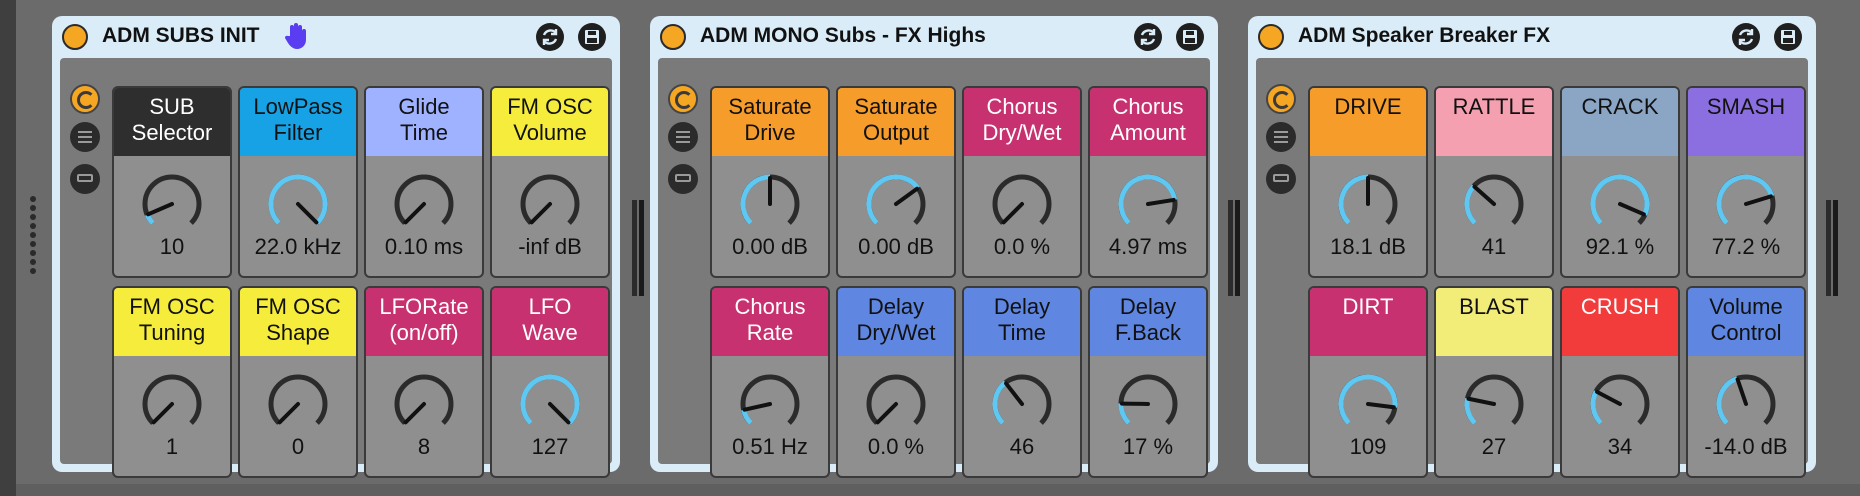 The height and width of the screenshot is (496, 1860). I want to click on macro-control: Delay Time 46, so click(1022, 382).